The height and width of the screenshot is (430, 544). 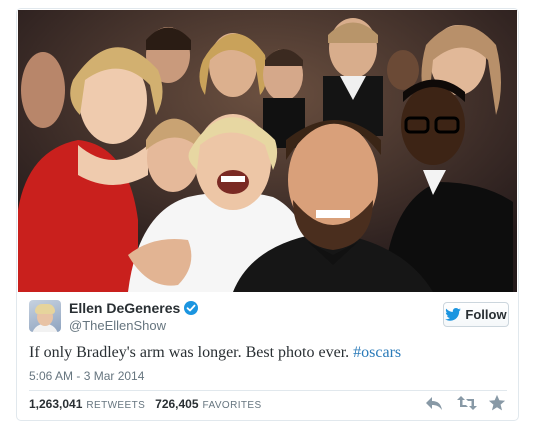 What do you see at coordinates (232, 405) in the screenshot?
I see `favorites-label: FAVORITES` at bounding box center [232, 405].